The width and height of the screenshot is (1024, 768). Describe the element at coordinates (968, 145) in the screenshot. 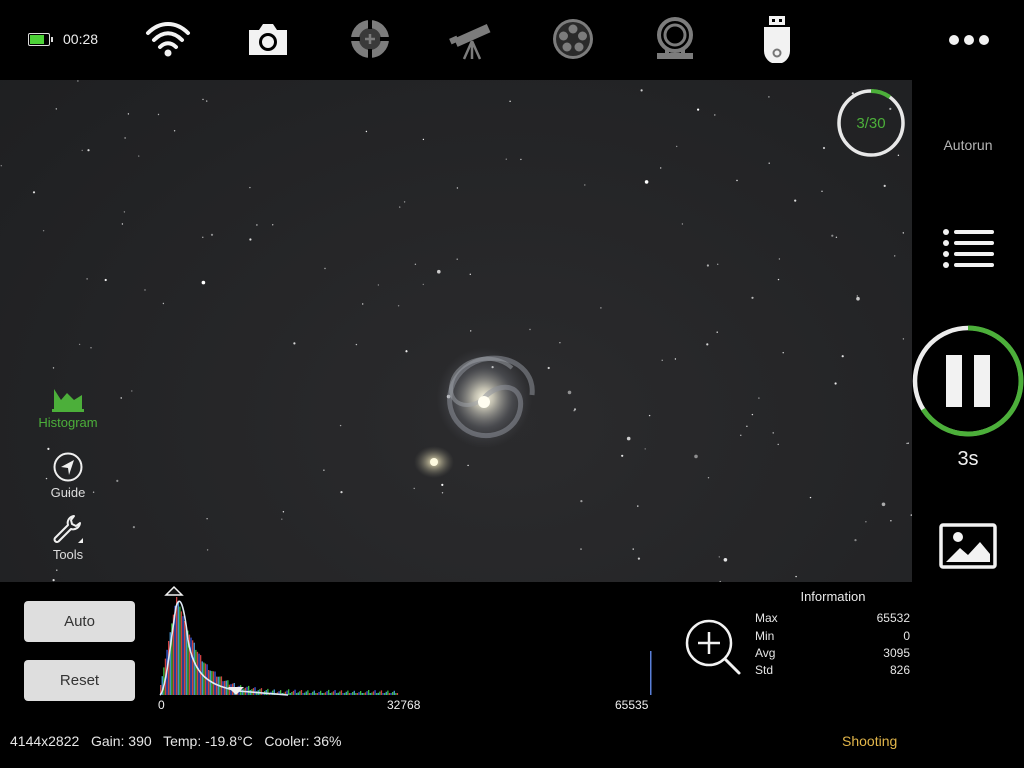

I see `autorun-label: Autorun` at that location.